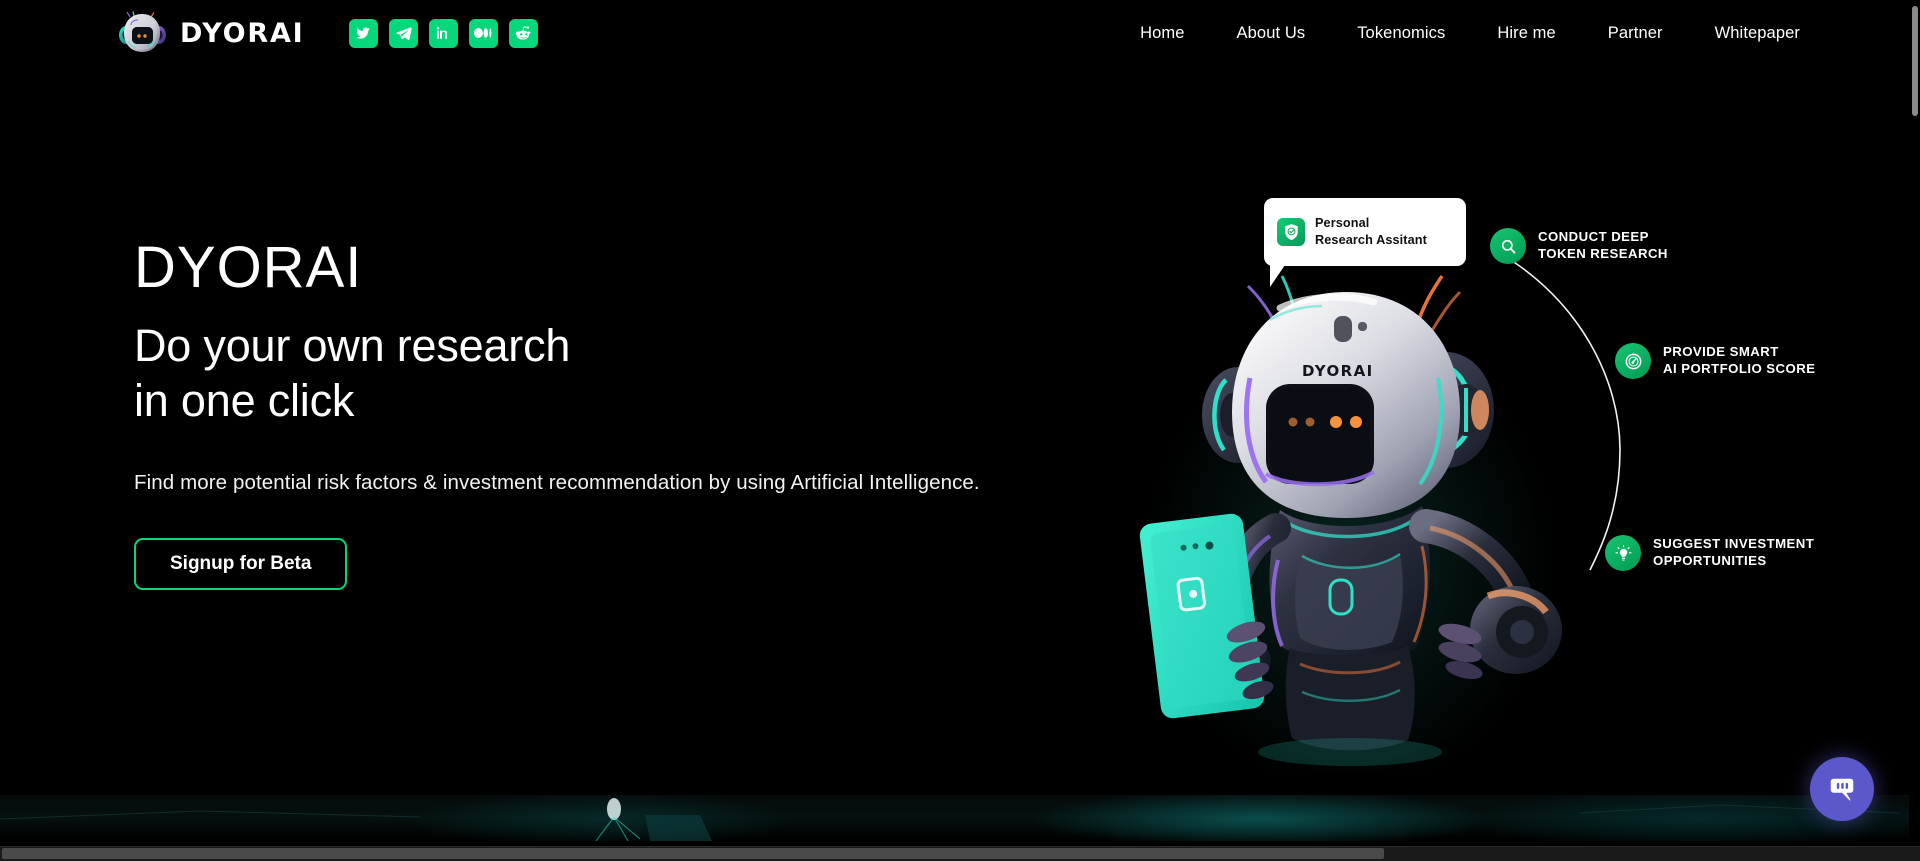 This screenshot has width=1920, height=861. What do you see at coordinates (1271, 33) in the screenshot?
I see `nav-item-about-us: About Us` at bounding box center [1271, 33].